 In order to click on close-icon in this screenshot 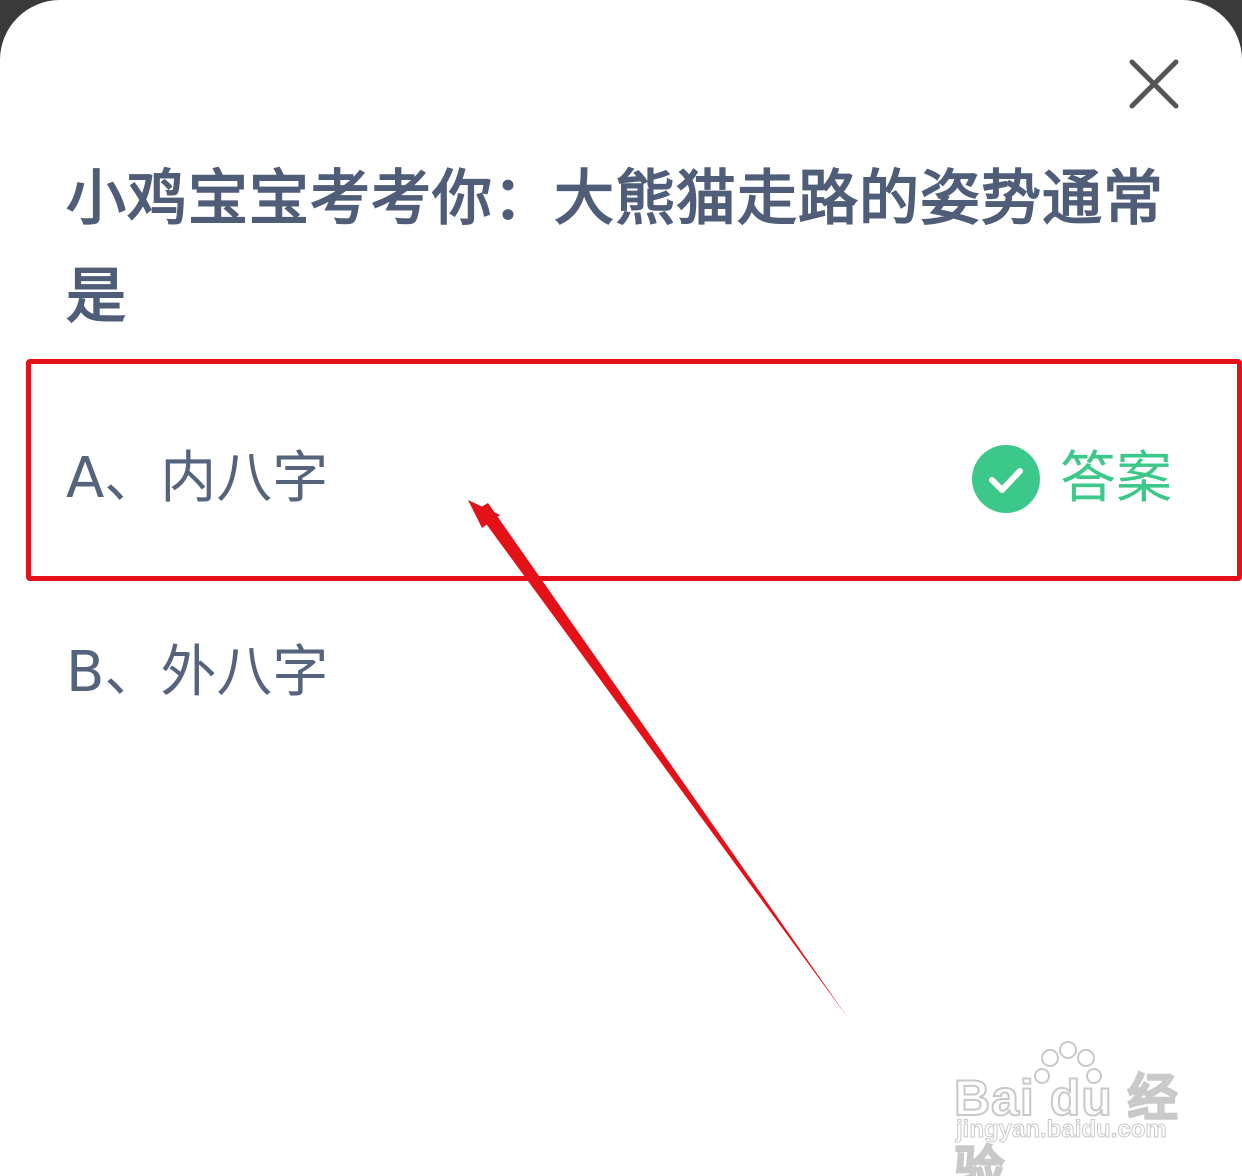, I will do `click(1154, 84)`.